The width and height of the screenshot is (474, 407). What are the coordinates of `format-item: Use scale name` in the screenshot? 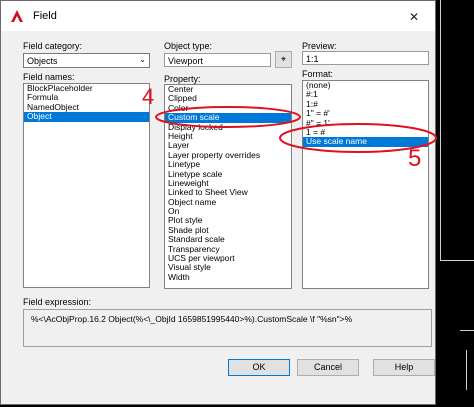 It's located at (365, 141).